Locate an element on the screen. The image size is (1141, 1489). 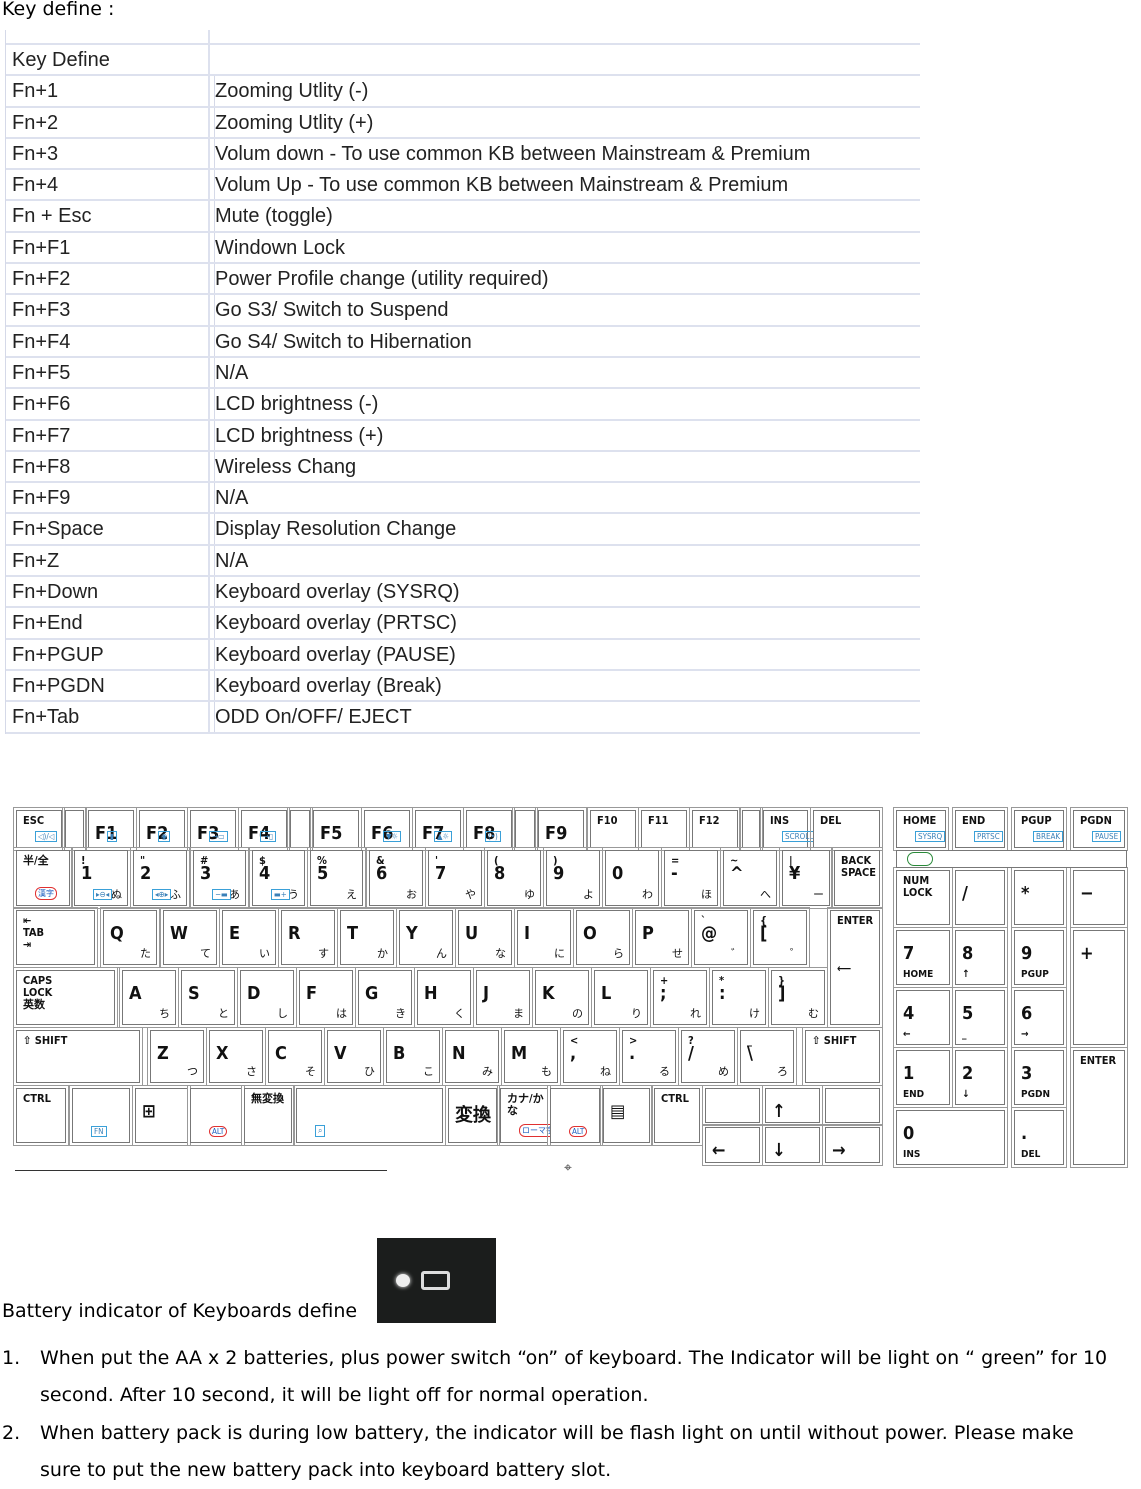
key-i: Iに is located at coordinates (544, 937).